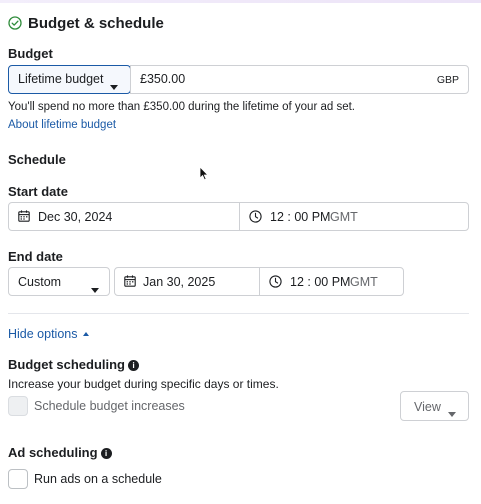  I want to click on end-mode-dropdown: Custom, so click(59, 281).